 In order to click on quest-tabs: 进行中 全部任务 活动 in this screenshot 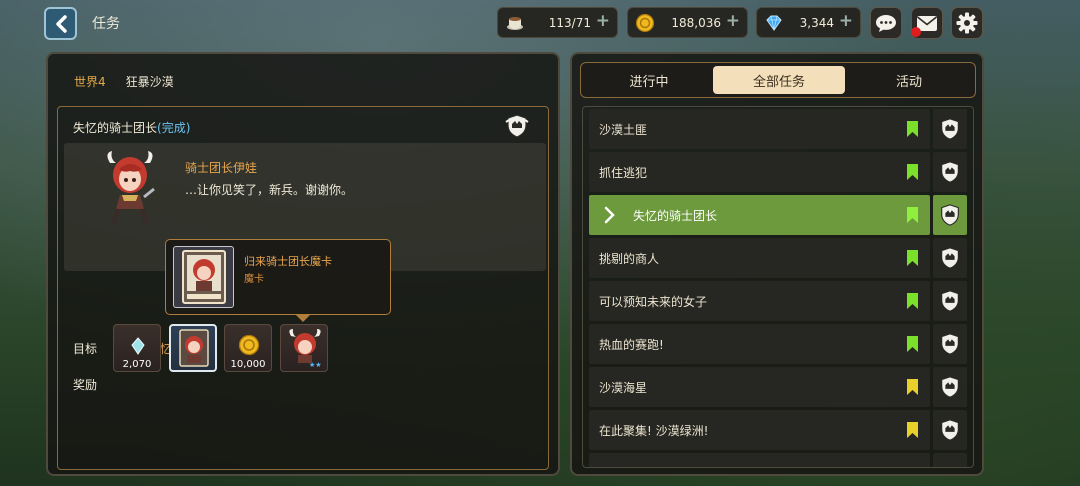, I will do `click(778, 80)`.